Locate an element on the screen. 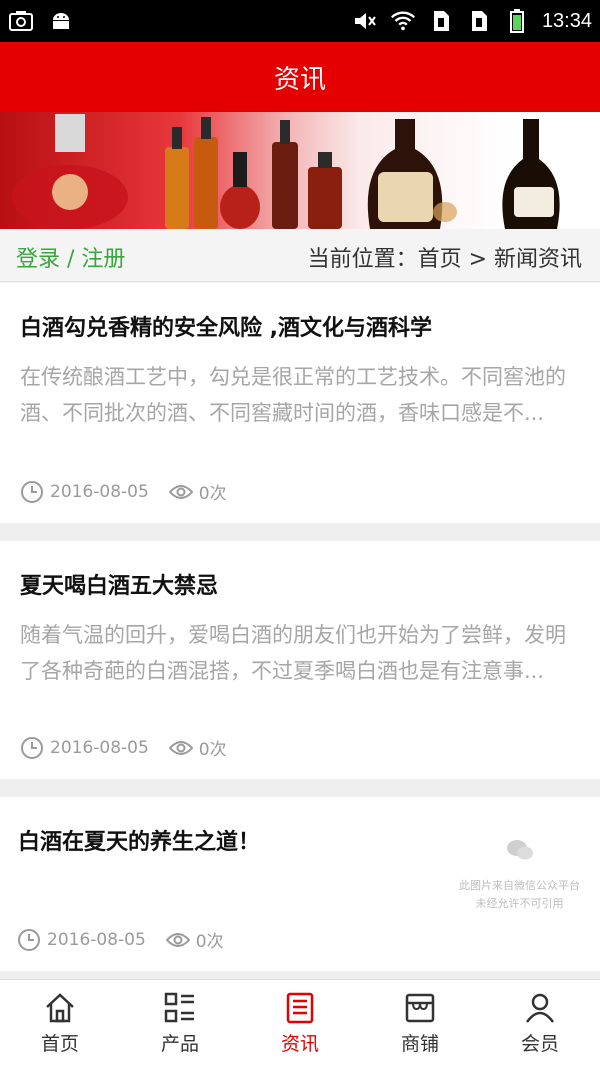 The image size is (600, 1067). bottom-nav: 首页 产品 资讯 商铺 会员 is located at coordinates (300, 1023).